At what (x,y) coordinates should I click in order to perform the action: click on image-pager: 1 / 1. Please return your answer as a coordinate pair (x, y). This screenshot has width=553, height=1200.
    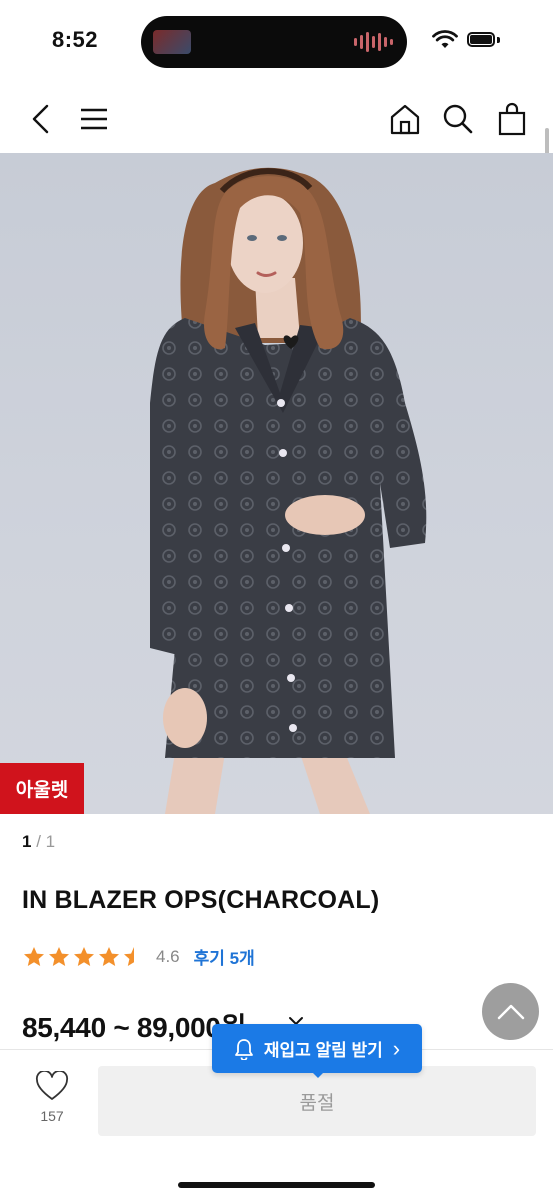
    Looking at the image, I should click on (38, 842).